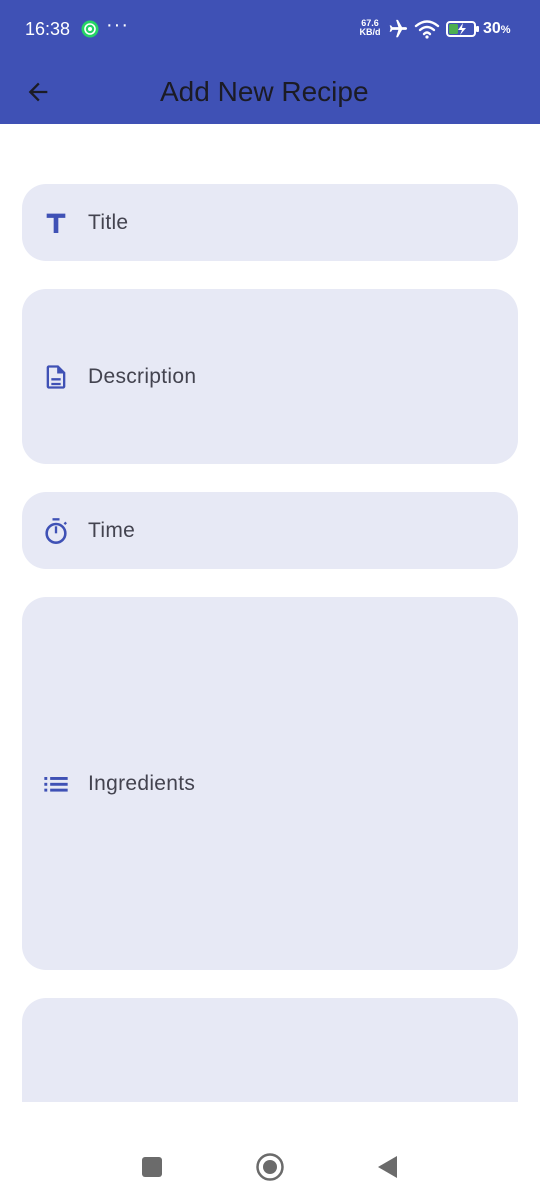 Image resolution: width=540 pixels, height=1200 pixels. What do you see at coordinates (142, 783) in the screenshot?
I see `ingredients-field-label: Ingredients` at bounding box center [142, 783].